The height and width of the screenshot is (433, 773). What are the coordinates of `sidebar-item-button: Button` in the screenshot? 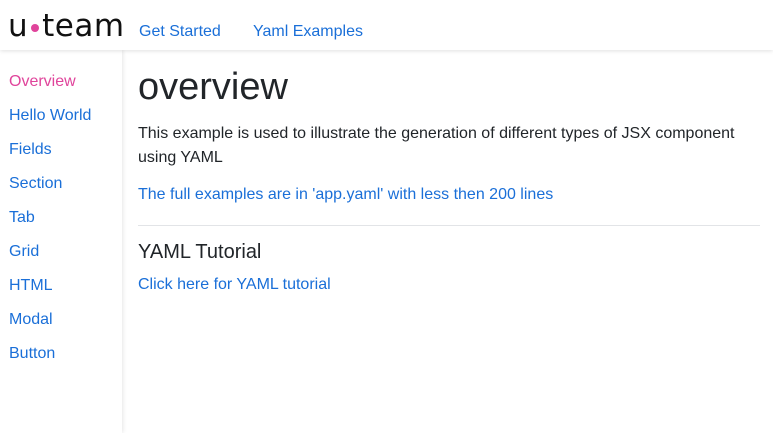 It's located at (32, 354).